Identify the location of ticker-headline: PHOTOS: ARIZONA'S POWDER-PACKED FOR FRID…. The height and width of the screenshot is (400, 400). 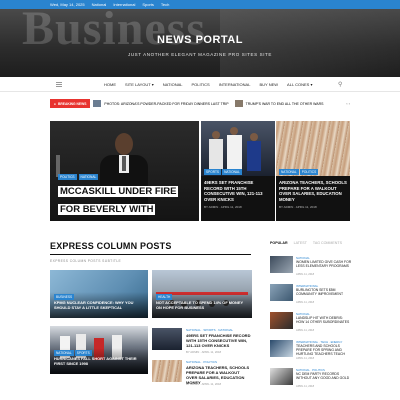
(166, 104).